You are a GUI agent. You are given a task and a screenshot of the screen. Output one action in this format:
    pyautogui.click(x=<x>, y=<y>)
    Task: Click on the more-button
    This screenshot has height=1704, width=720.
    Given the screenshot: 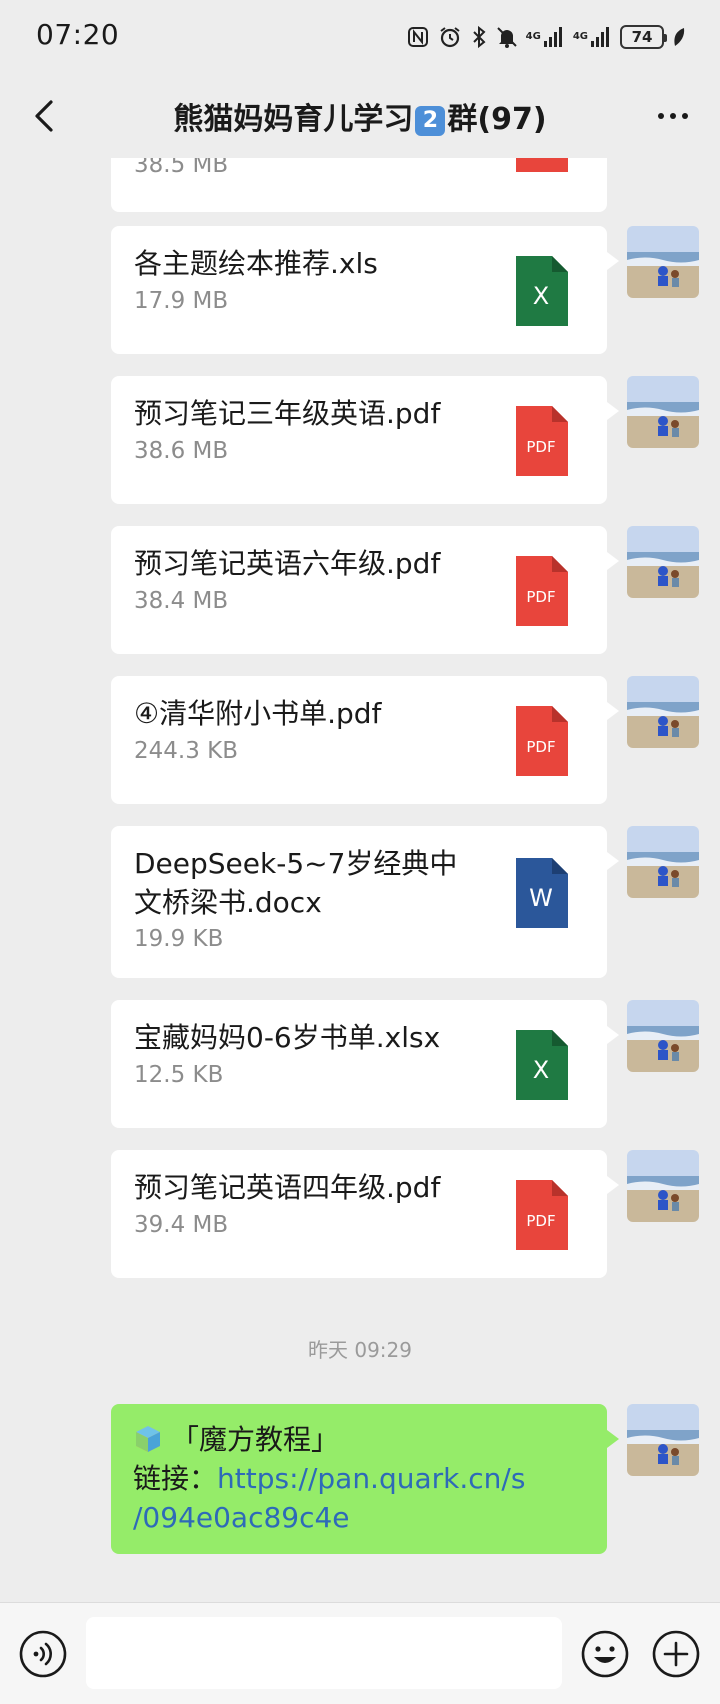 What is the action you would take?
    pyautogui.click(x=673, y=116)
    